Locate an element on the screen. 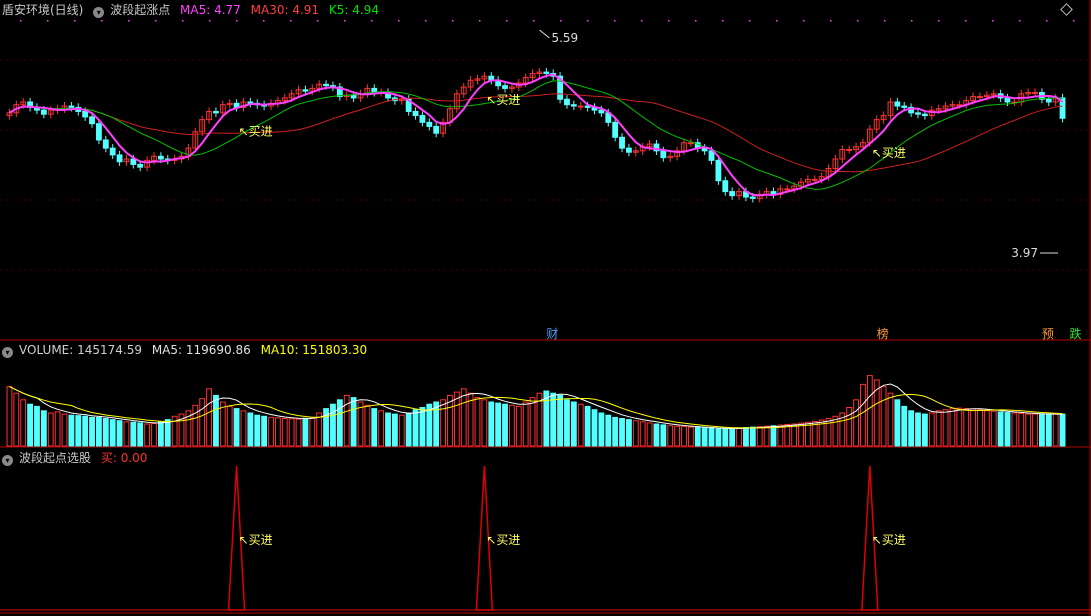  high-label: 5.59 is located at coordinates (564, 38).